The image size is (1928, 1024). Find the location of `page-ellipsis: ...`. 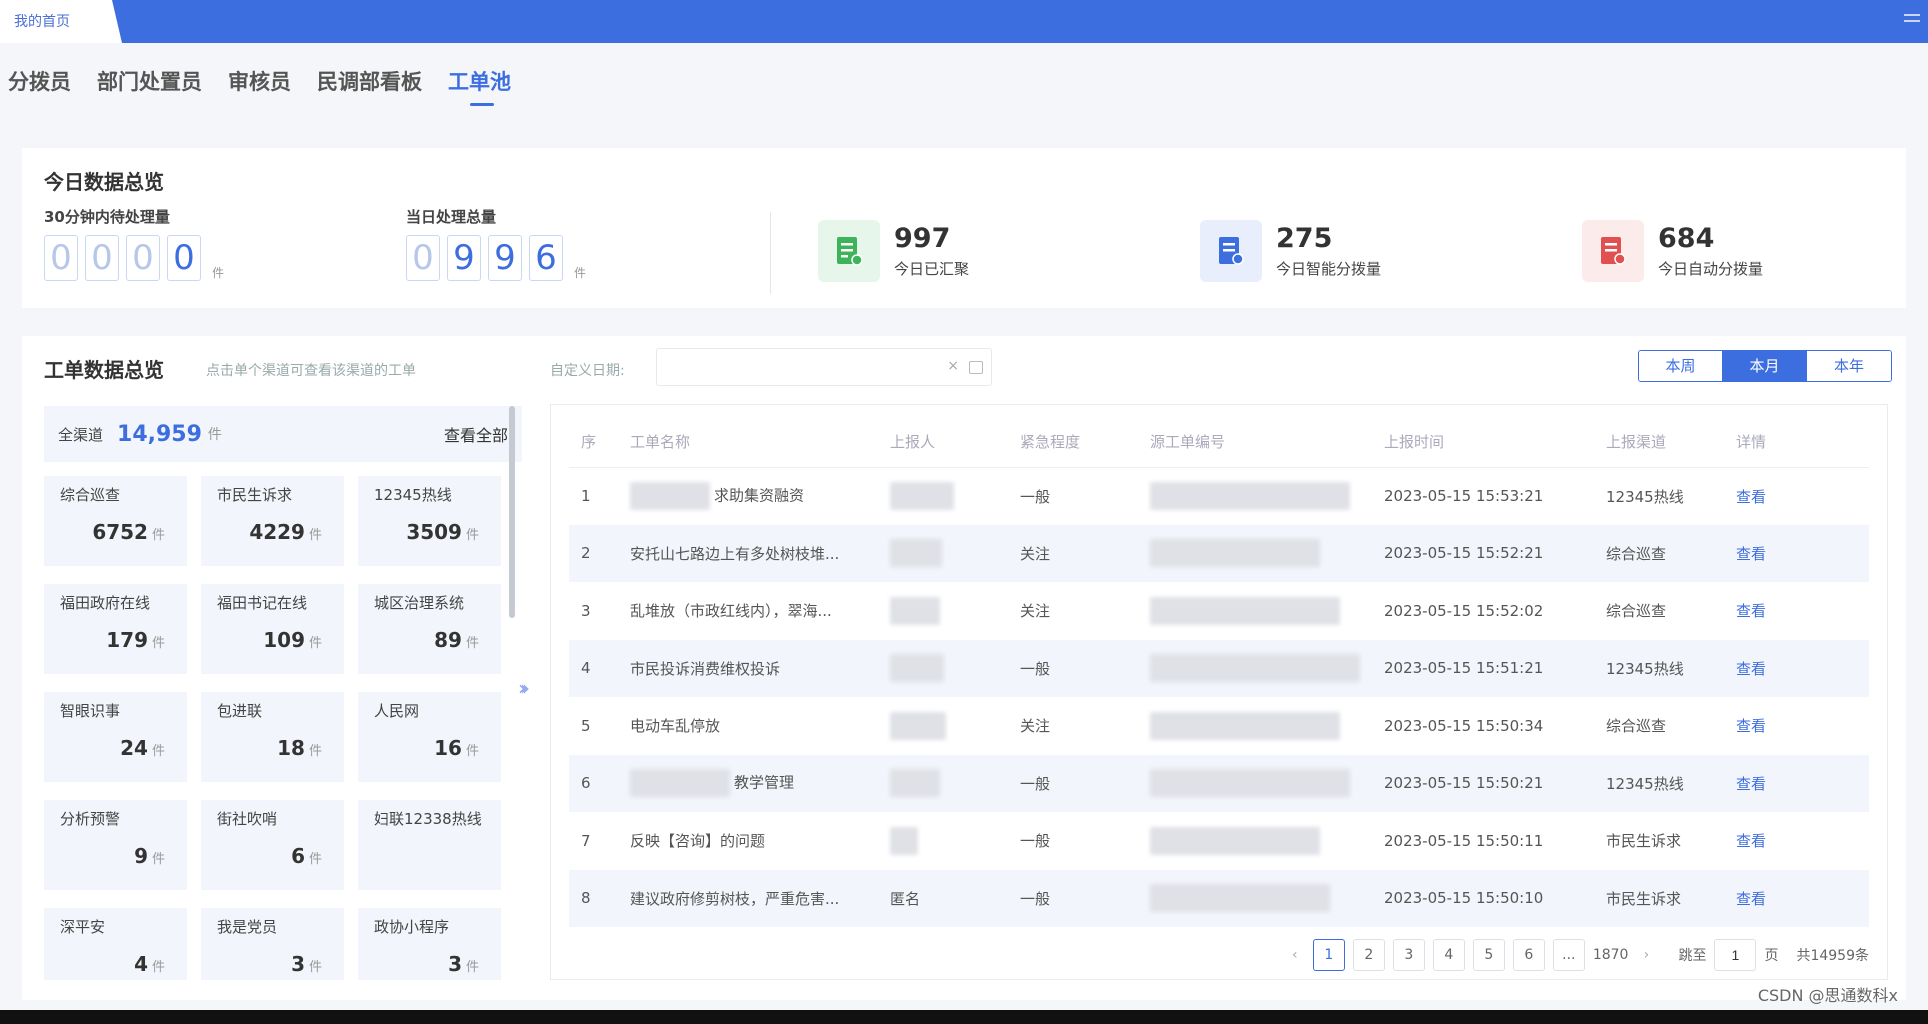

page-ellipsis: ... is located at coordinates (1568, 955).